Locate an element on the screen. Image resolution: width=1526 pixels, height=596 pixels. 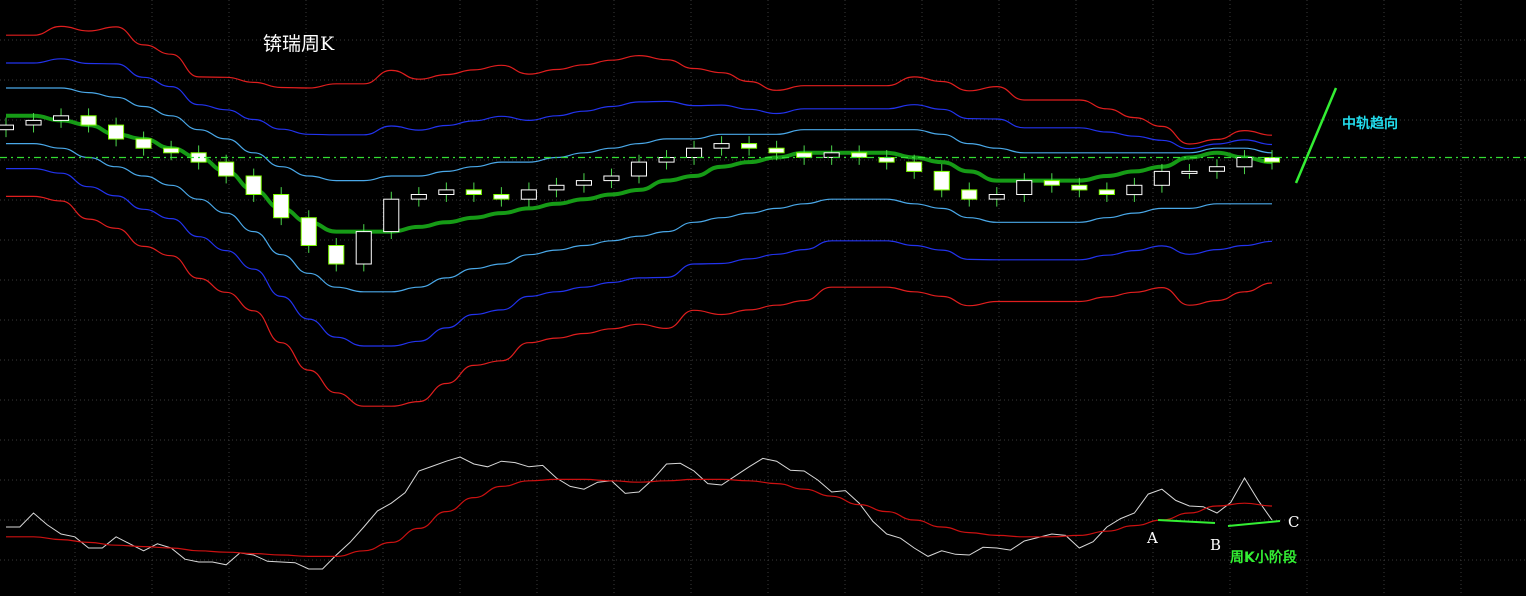
point-c-label: C is located at coordinates (1293, 522).